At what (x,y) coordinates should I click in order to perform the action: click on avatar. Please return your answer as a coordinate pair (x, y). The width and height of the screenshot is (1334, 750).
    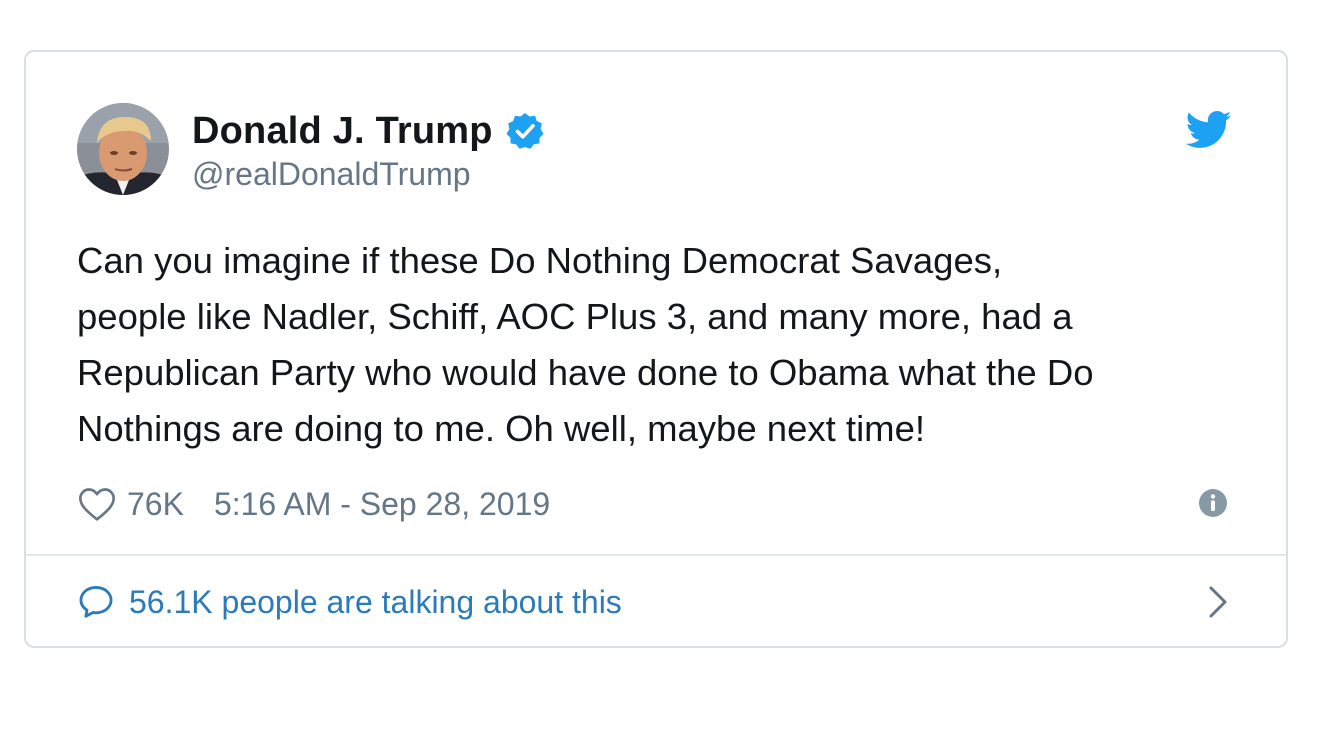
    Looking at the image, I should click on (123, 149).